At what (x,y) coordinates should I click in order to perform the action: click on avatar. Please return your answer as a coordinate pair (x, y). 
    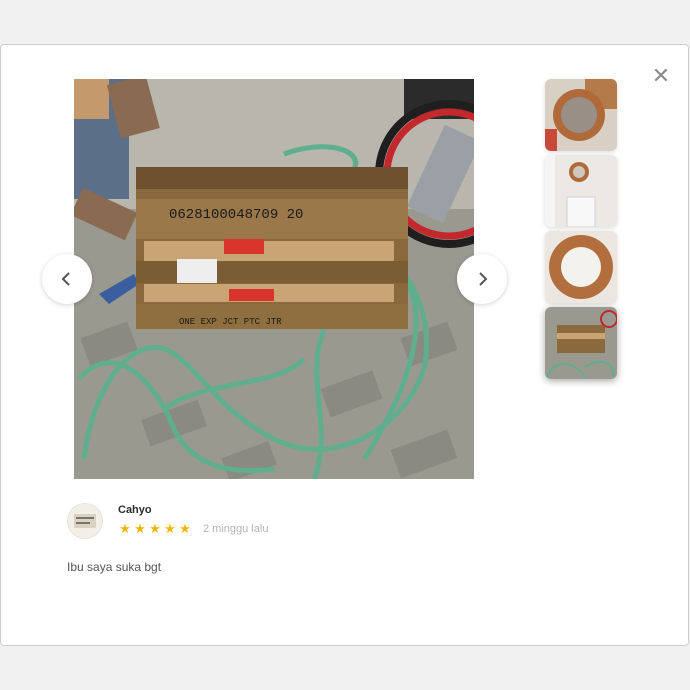
    Looking at the image, I should click on (85, 521).